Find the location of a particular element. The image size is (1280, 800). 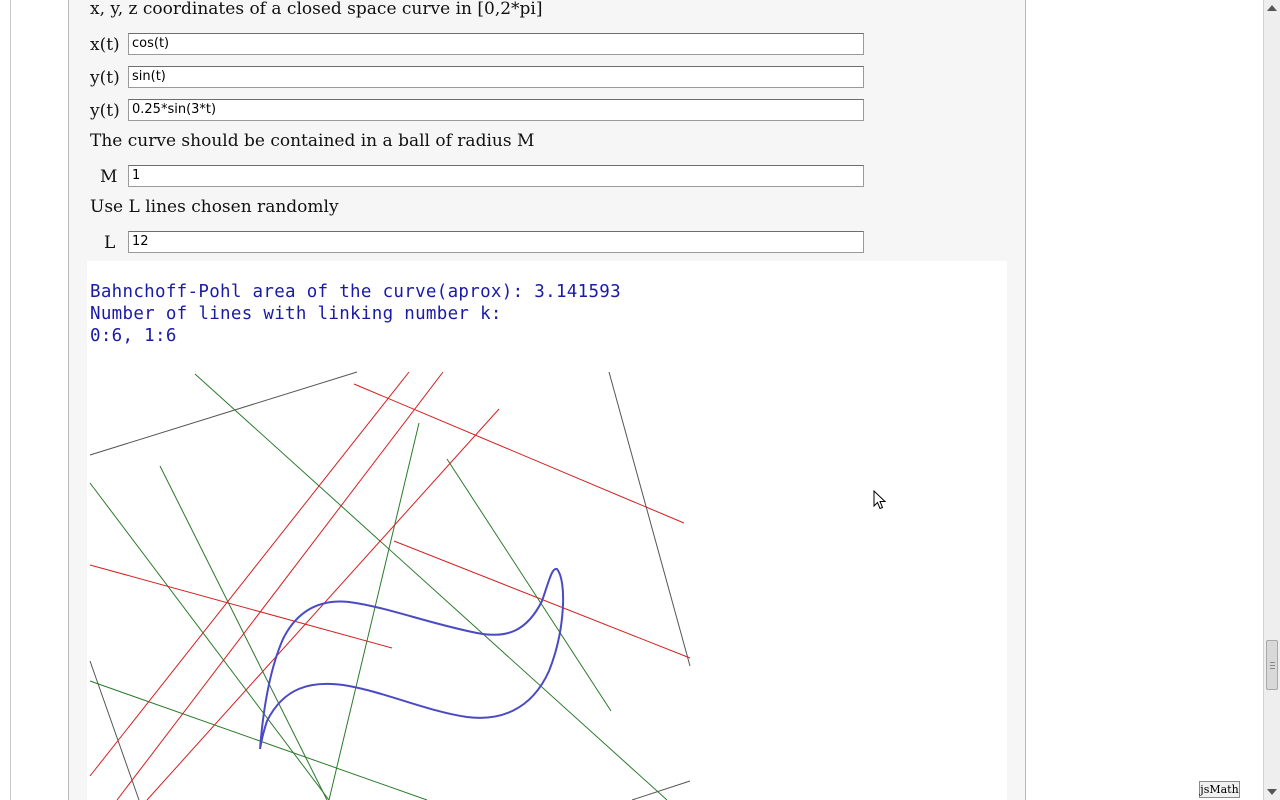

x-field-label: x(t) is located at coordinates (105, 45).